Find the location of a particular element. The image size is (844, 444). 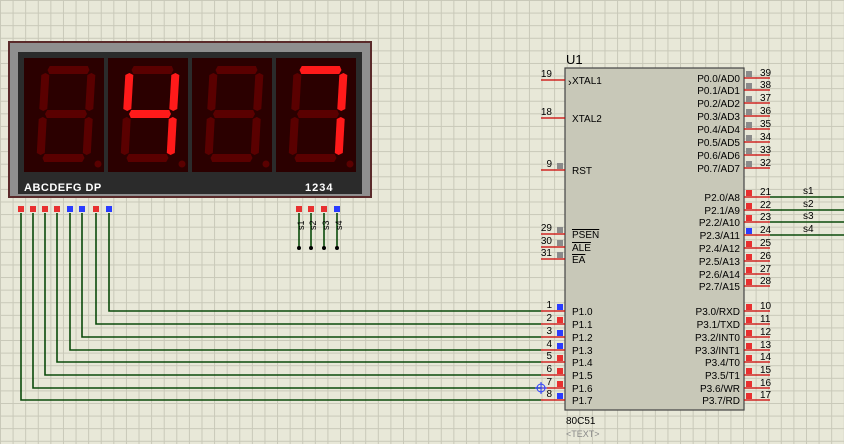

pin-name: P0.4/AD4 is located at coordinates (718, 130).